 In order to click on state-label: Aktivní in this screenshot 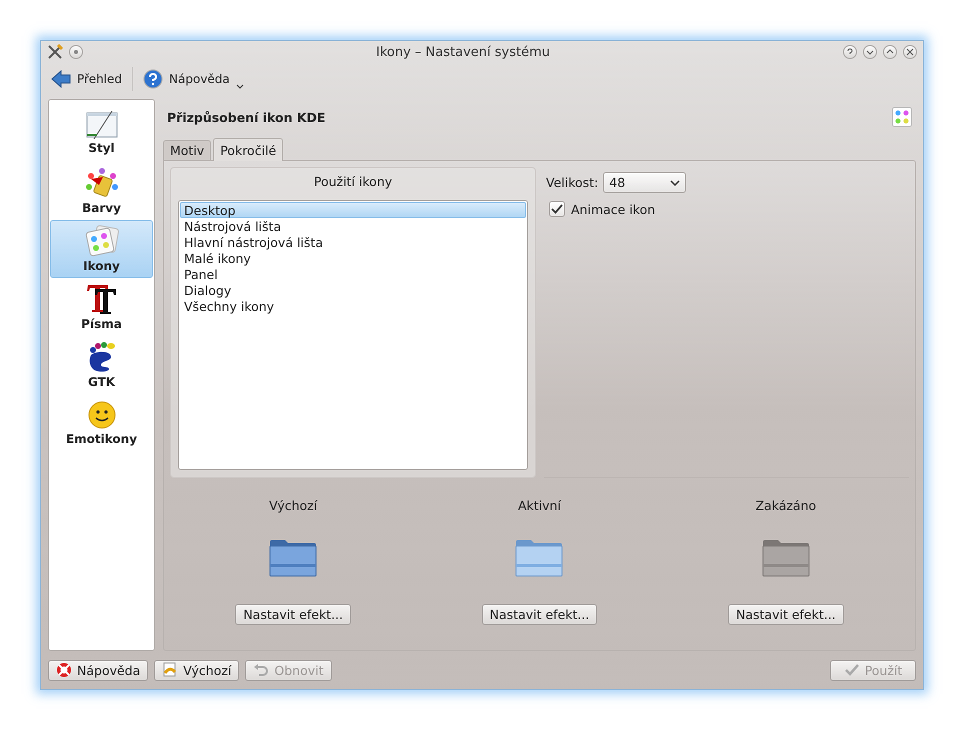, I will do `click(539, 506)`.